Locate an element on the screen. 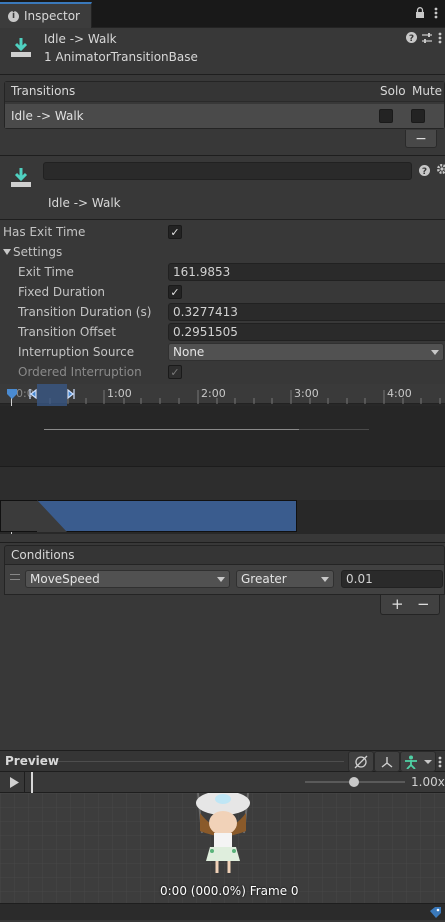  condition-mode-dropdown: Greater is located at coordinates (285, 579).